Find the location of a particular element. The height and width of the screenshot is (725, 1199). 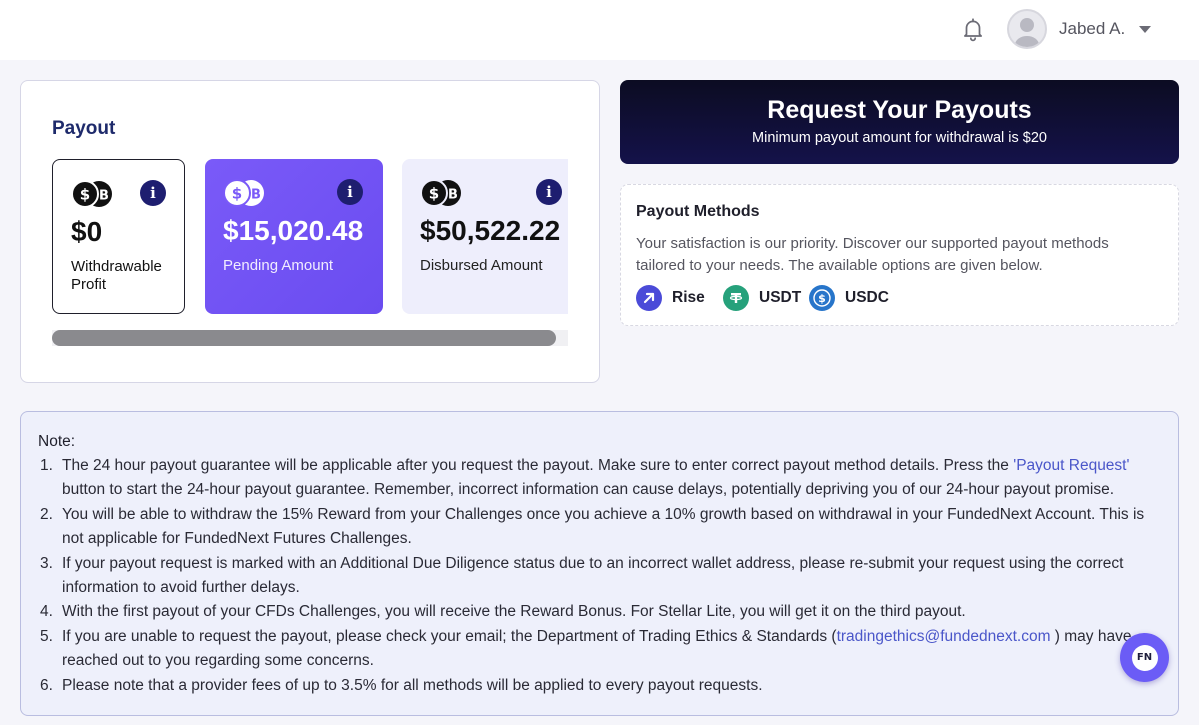

withdrawable-profit-value: $0 is located at coordinates (87, 231).